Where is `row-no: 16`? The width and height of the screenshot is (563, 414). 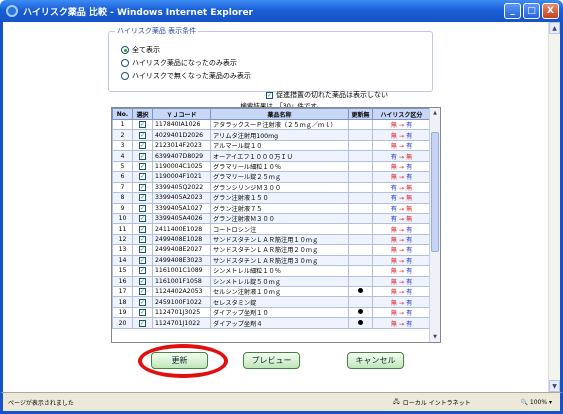 row-no: 16 is located at coordinates (122, 281).